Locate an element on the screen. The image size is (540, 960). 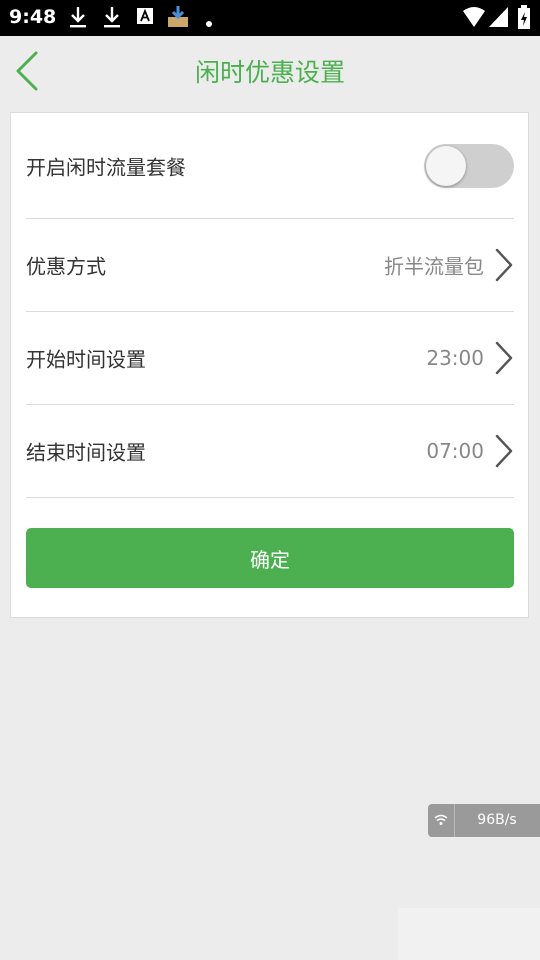
start-time-row: 开始时间设置 23:00 is located at coordinates (270, 358).